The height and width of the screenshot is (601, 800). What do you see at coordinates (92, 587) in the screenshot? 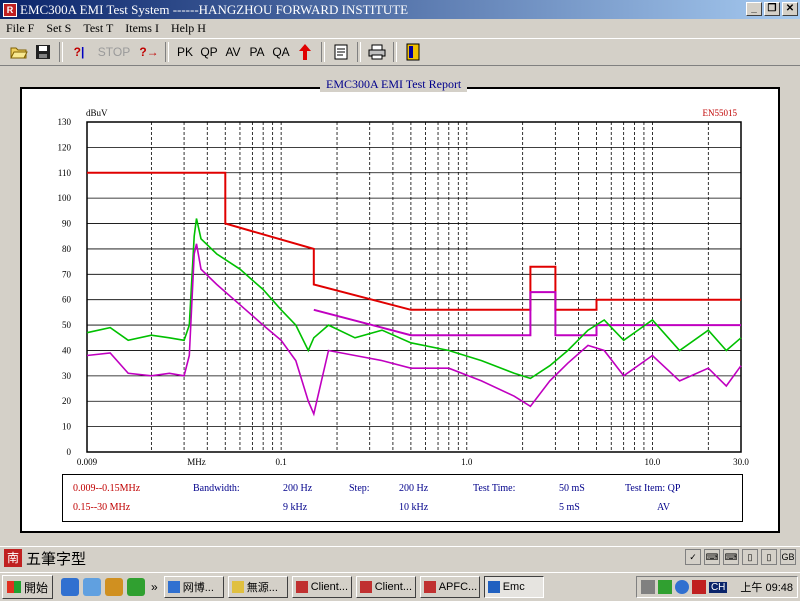
I see `desktop-icon` at bounding box center [92, 587].